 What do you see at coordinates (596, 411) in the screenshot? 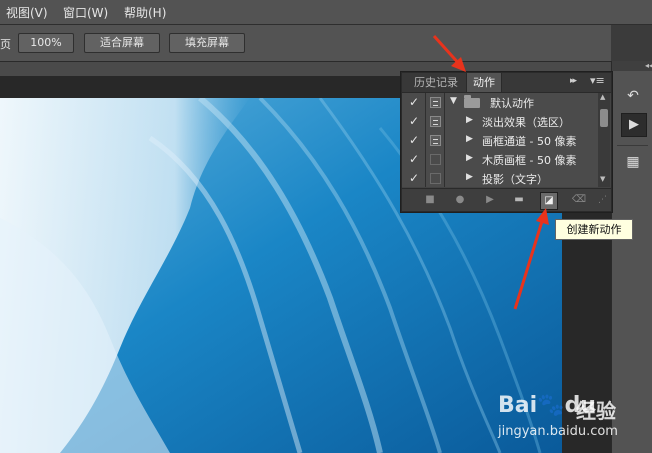
I see `watermark-brand-cn: 经验` at bounding box center [596, 411].